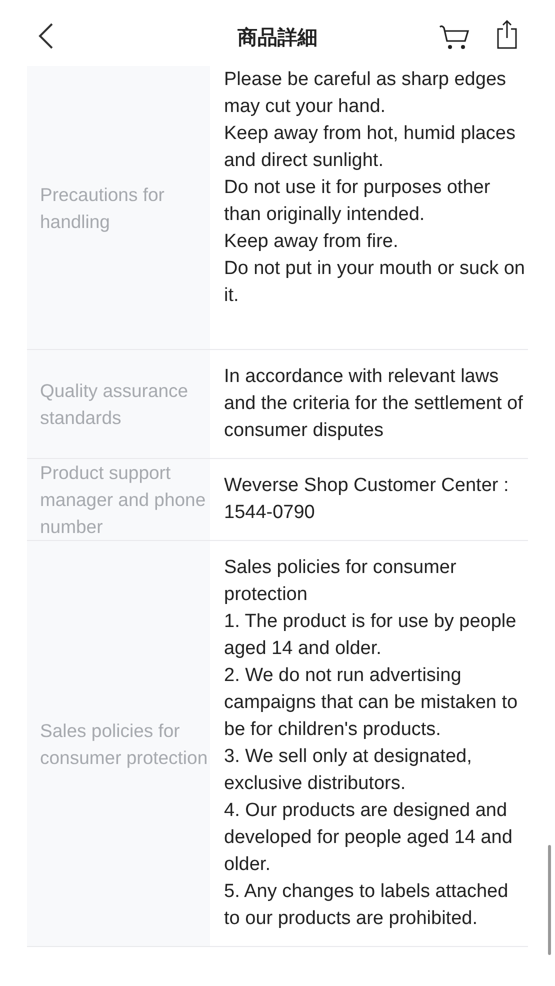 The image size is (555, 986). Describe the element at coordinates (374, 404) in the screenshot. I see `value-text: In accordance with relevant laws and the criteria for the settlement of consumer disputes` at that location.